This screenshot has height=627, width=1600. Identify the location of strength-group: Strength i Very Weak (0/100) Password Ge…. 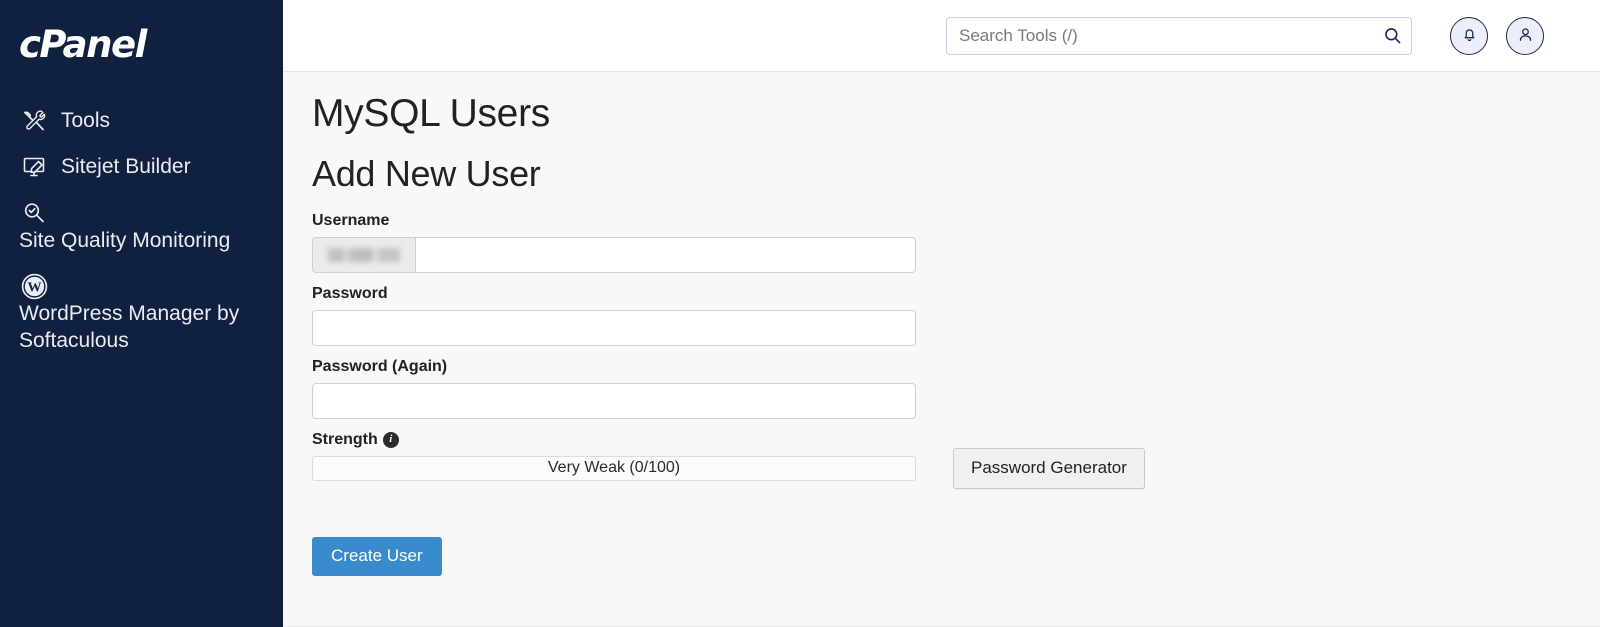
(956, 464).